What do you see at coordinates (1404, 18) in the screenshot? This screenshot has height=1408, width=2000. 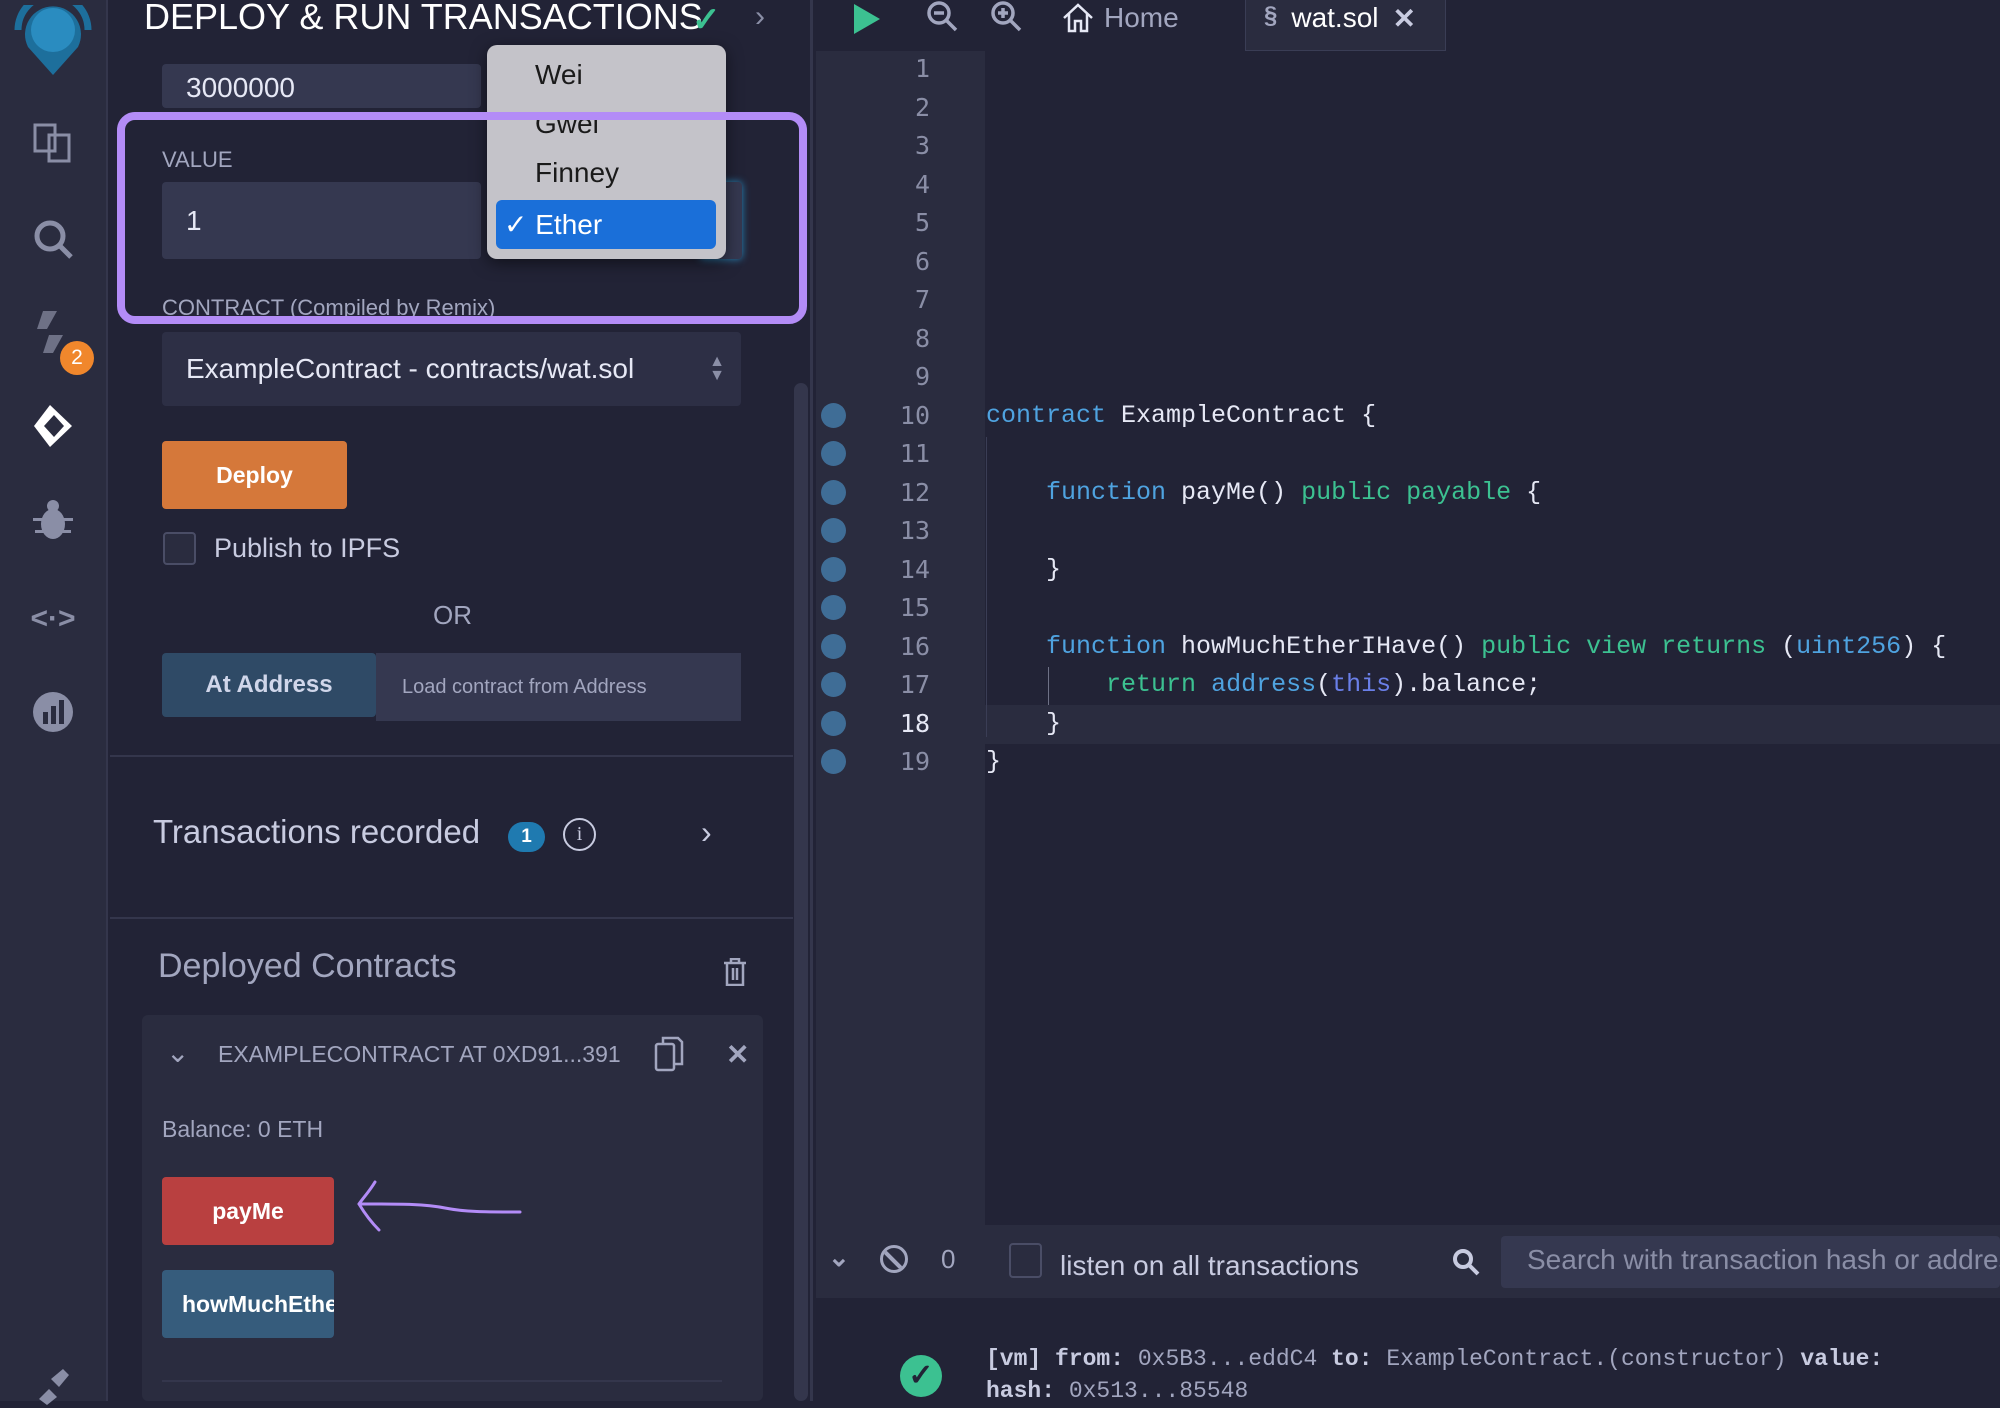 I see `close-tab-icon: ✕` at bounding box center [1404, 18].